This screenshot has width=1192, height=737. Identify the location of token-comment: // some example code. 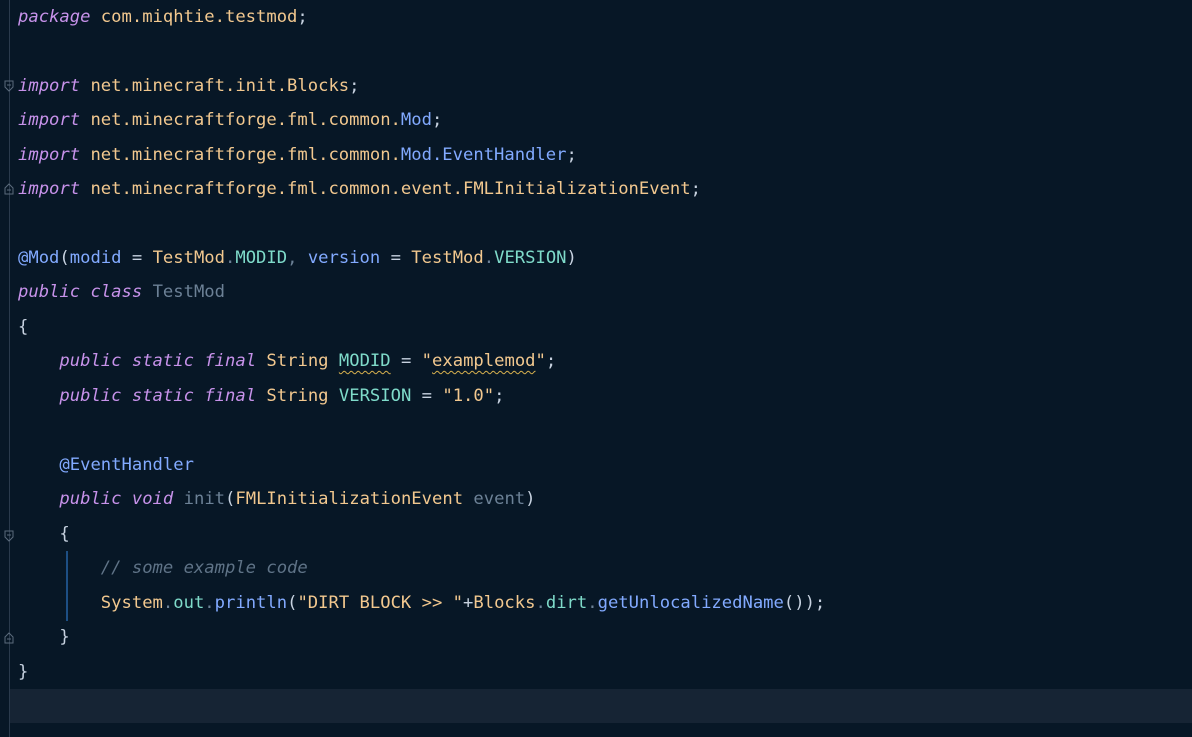
(204, 568).